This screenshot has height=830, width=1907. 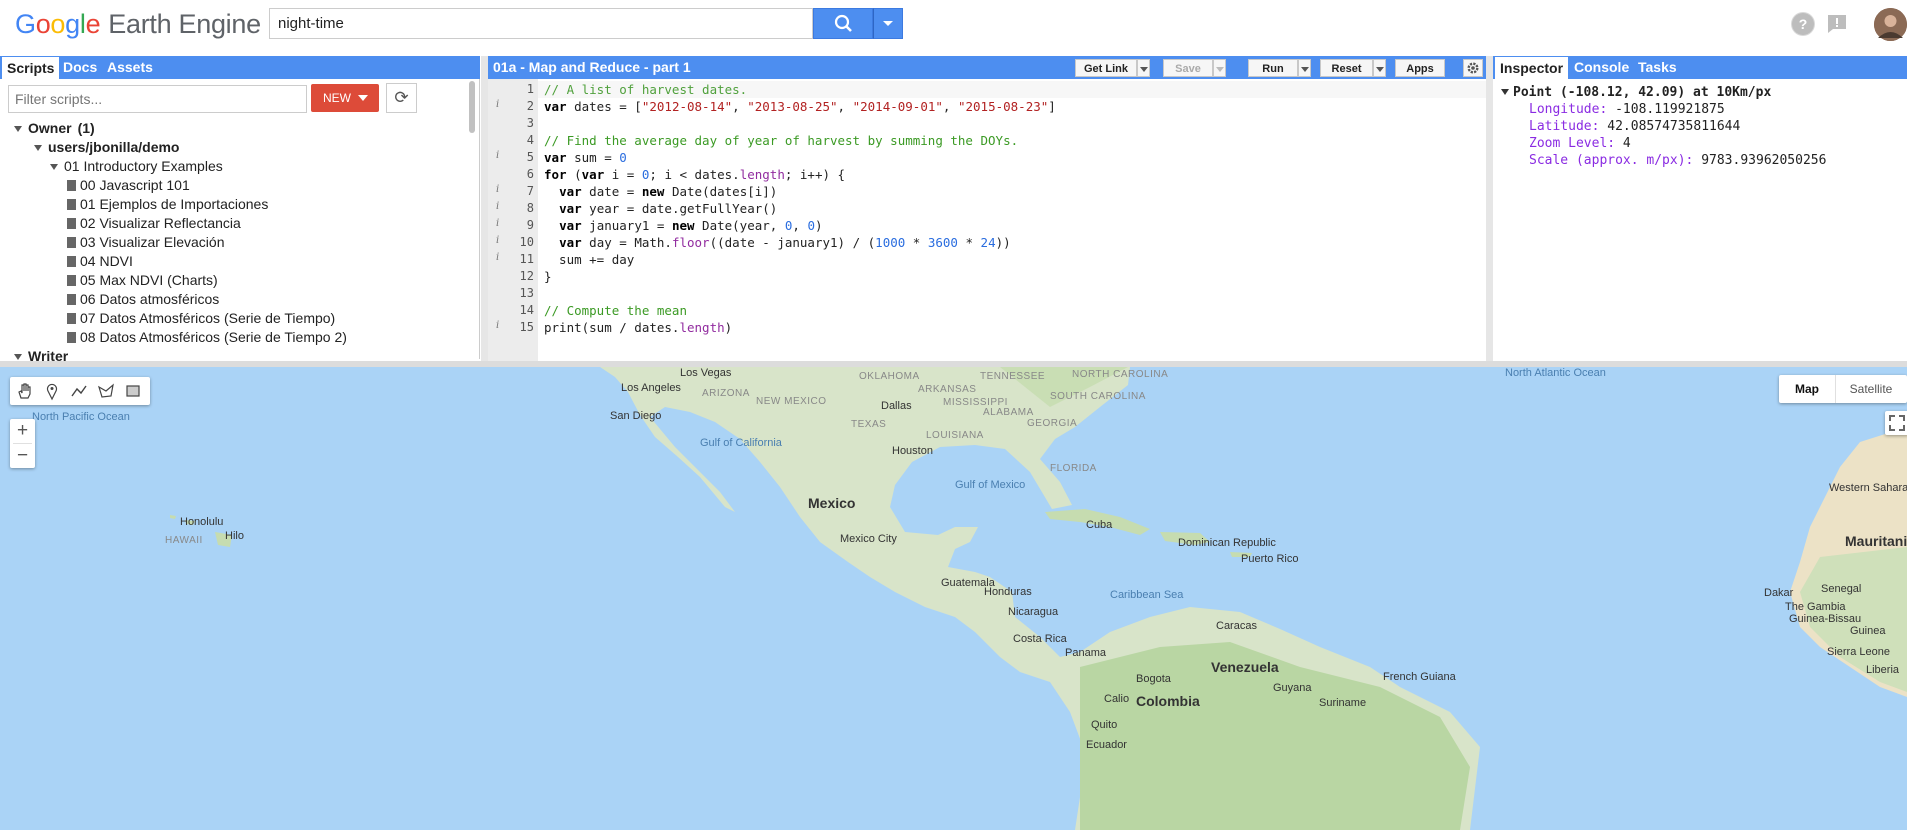 What do you see at coordinates (401, 98) in the screenshot?
I see `refresh-icon: ⟳` at bounding box center [401, 98].